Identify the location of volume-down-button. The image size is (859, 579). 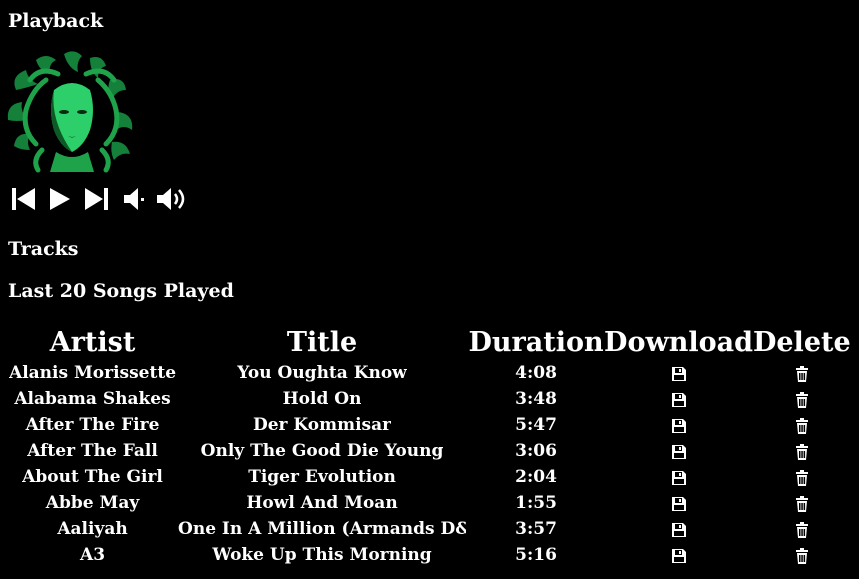
(135, 199).